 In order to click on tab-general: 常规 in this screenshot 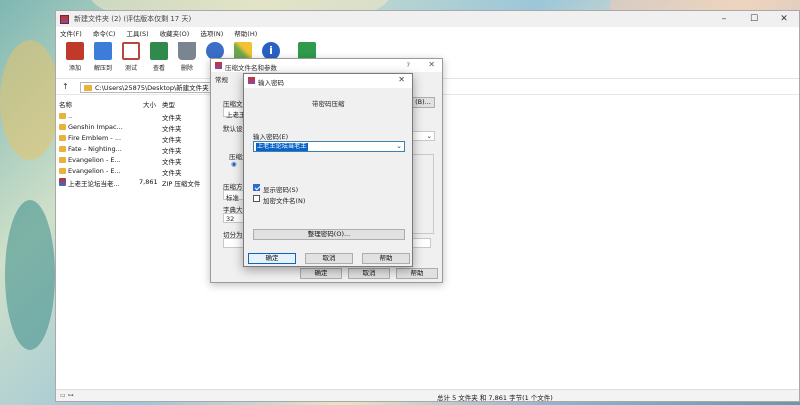, I will do `click(221, 79)`.